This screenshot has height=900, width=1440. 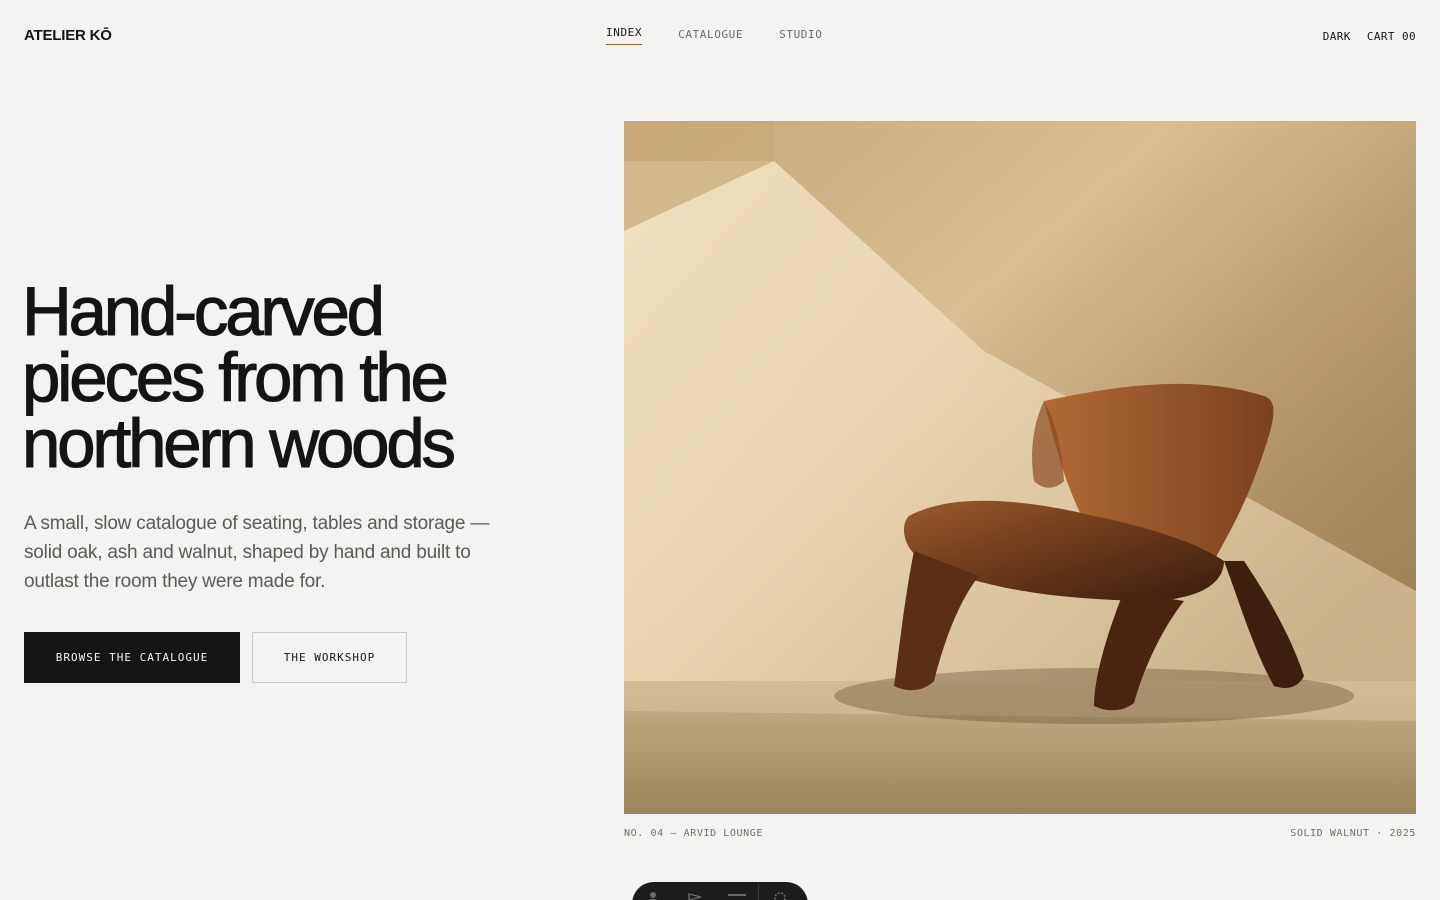 I want to click on cart-link: CART 00, so click(x=1391, y=36).